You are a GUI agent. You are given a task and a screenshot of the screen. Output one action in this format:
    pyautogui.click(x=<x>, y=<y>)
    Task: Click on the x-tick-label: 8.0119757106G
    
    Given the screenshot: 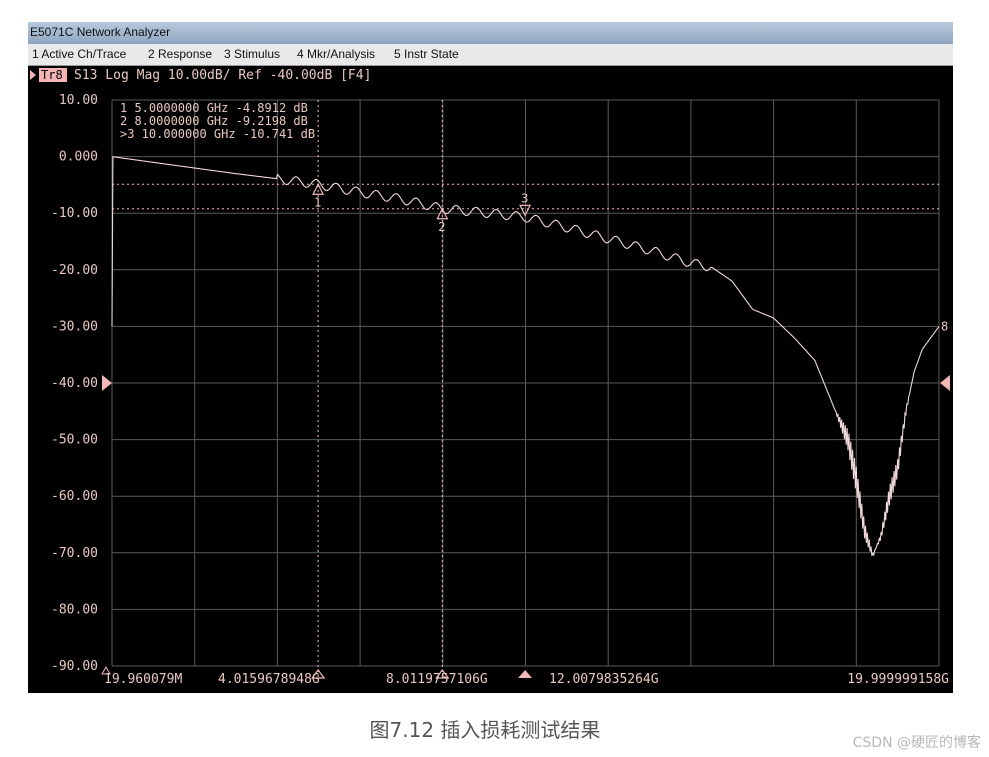 What is the action you would take?
    pyautogui.click(x=437, y=679)
    